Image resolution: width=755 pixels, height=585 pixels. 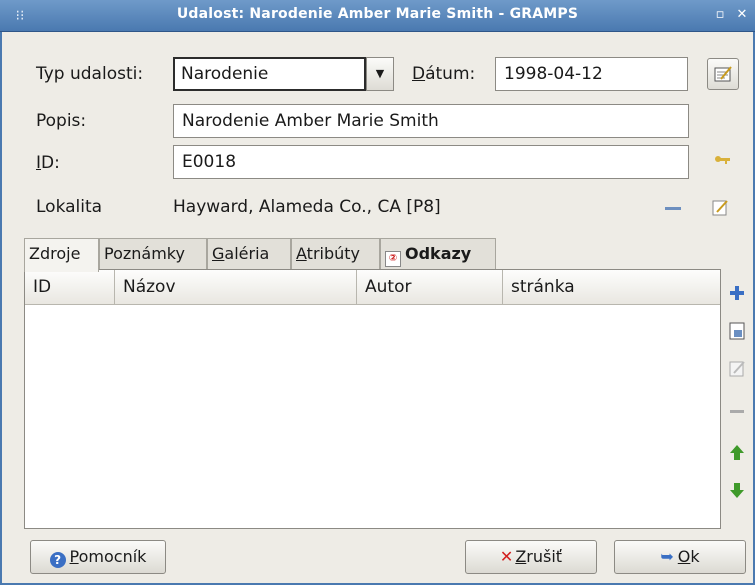 What do you see at coordinates (236, 287) in the screenshot?
I see `column-header-title: Názov` at bounding box center [236, 287].